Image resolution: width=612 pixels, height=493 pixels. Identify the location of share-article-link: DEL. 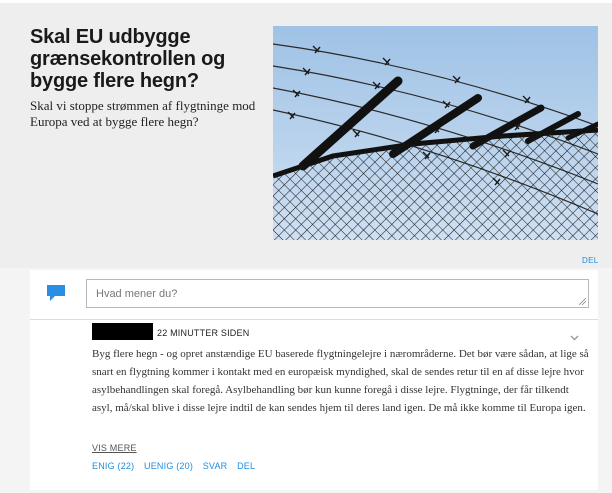
(590, 260).